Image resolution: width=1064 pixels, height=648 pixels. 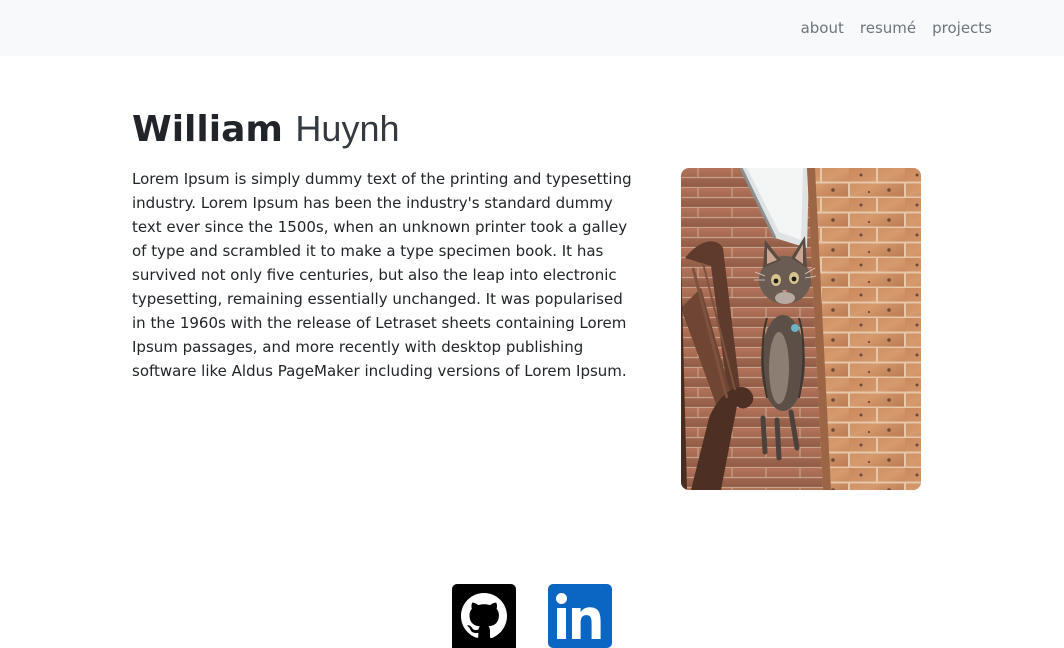 I want to click on linkedin-icon, so click(x=580, y=616).